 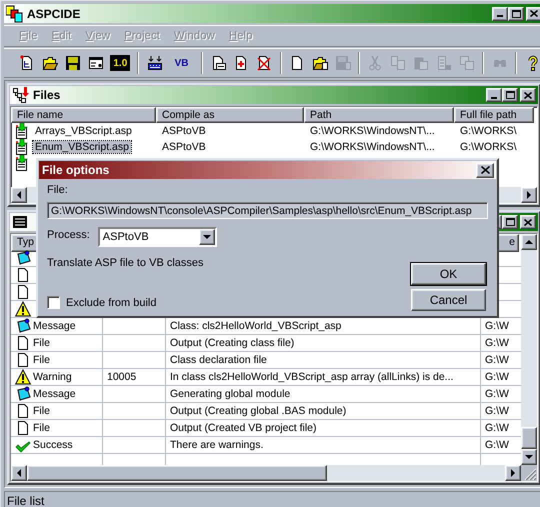 I want to click on scroll-down-button, so click(x=529, y=457).